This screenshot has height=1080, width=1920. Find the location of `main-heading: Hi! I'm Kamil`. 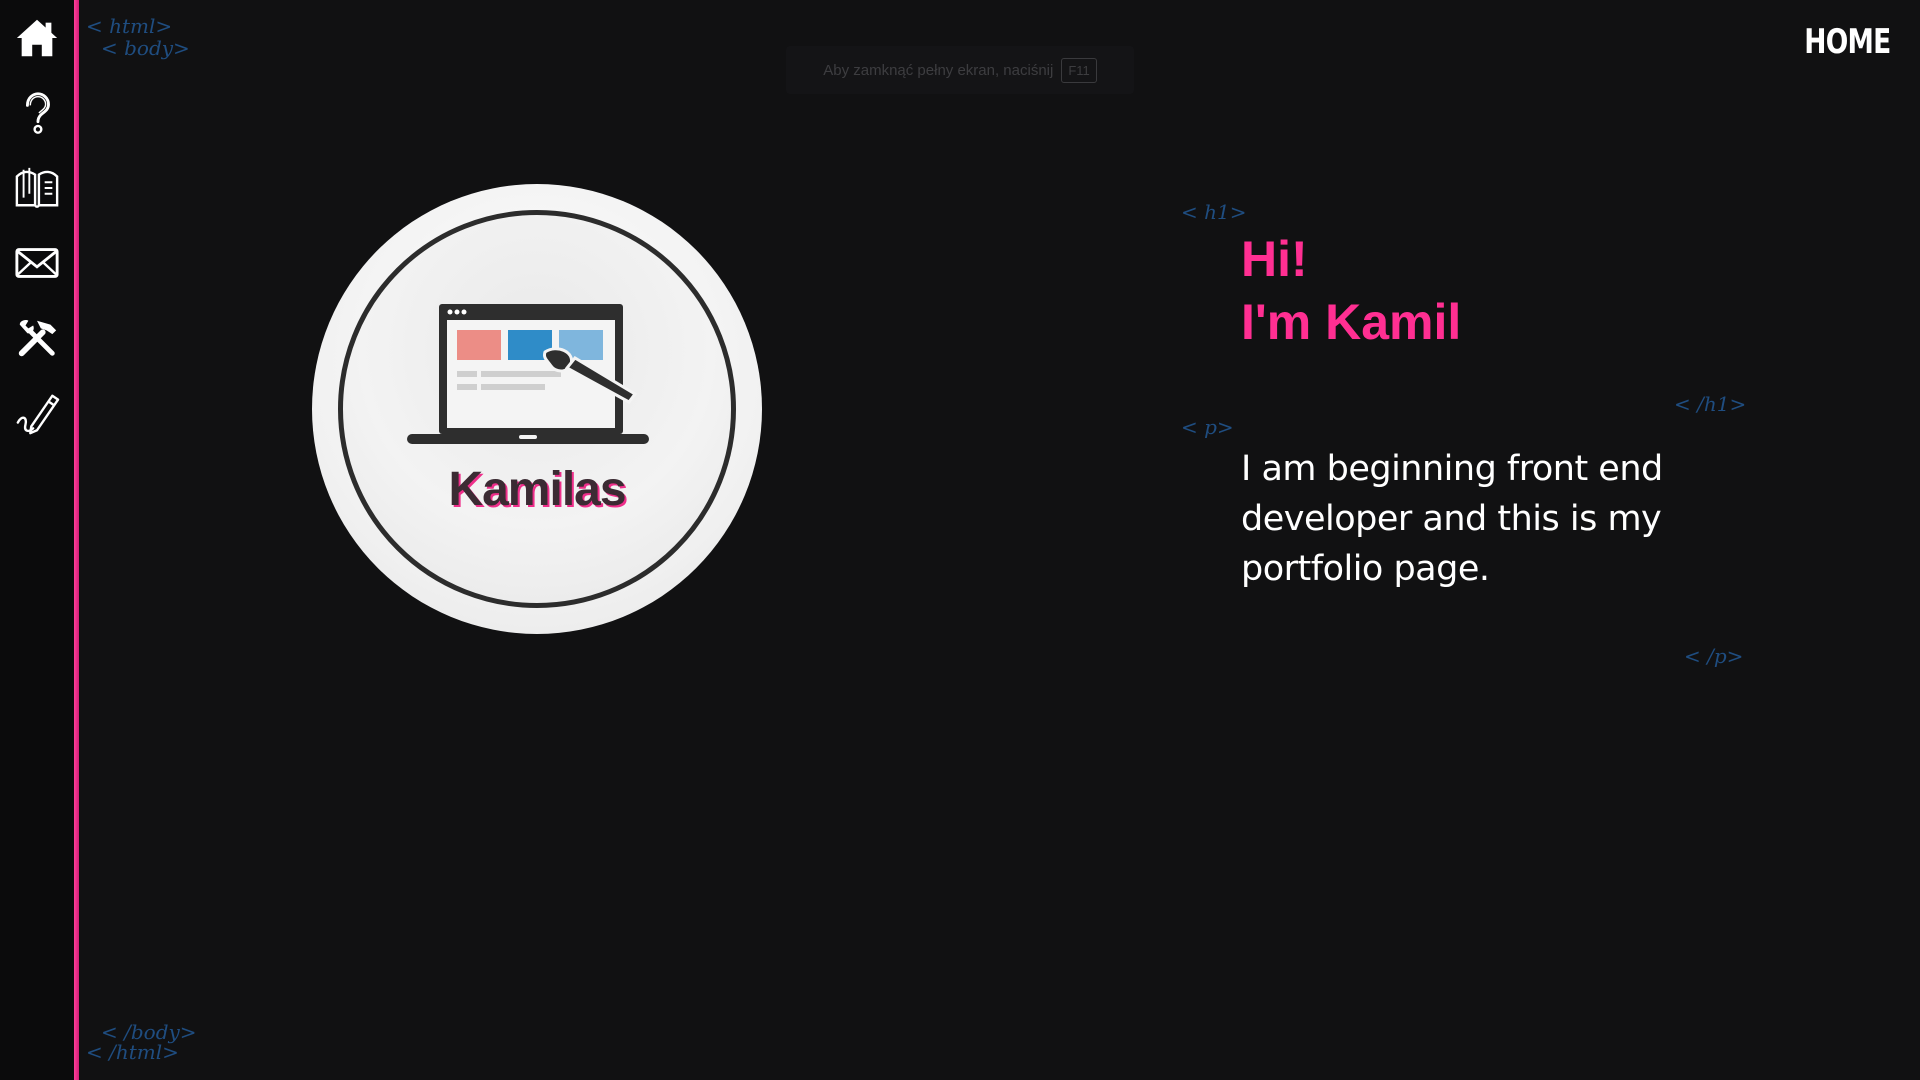

main-heading: Hi! I'm Kamil is located at coordinates (1351, 291).